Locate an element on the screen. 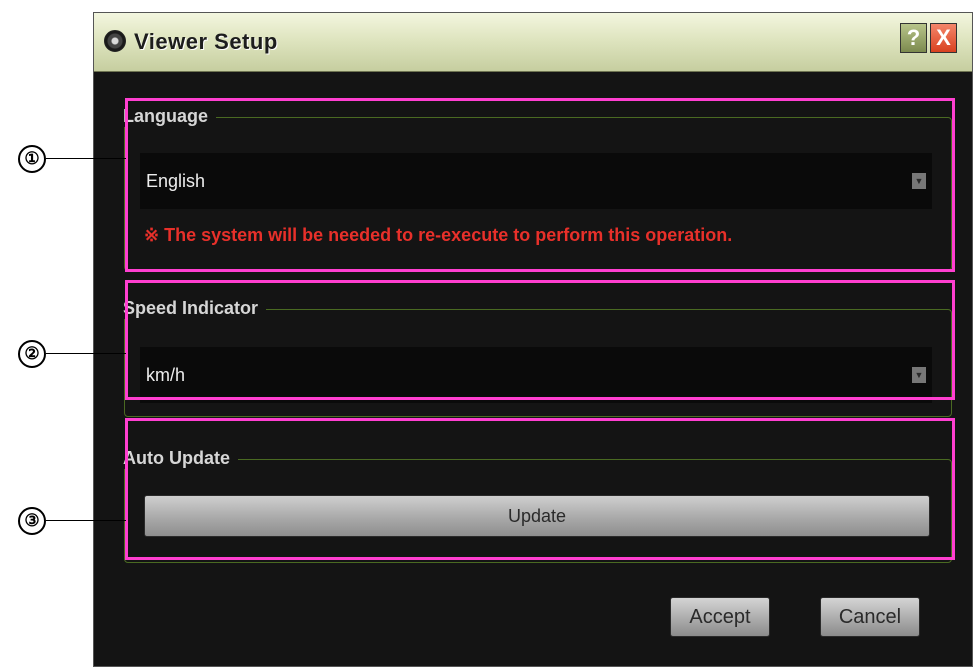 The height and width of the screenshot is (667, 973). close-button: X is located at coordinates (943, 38).